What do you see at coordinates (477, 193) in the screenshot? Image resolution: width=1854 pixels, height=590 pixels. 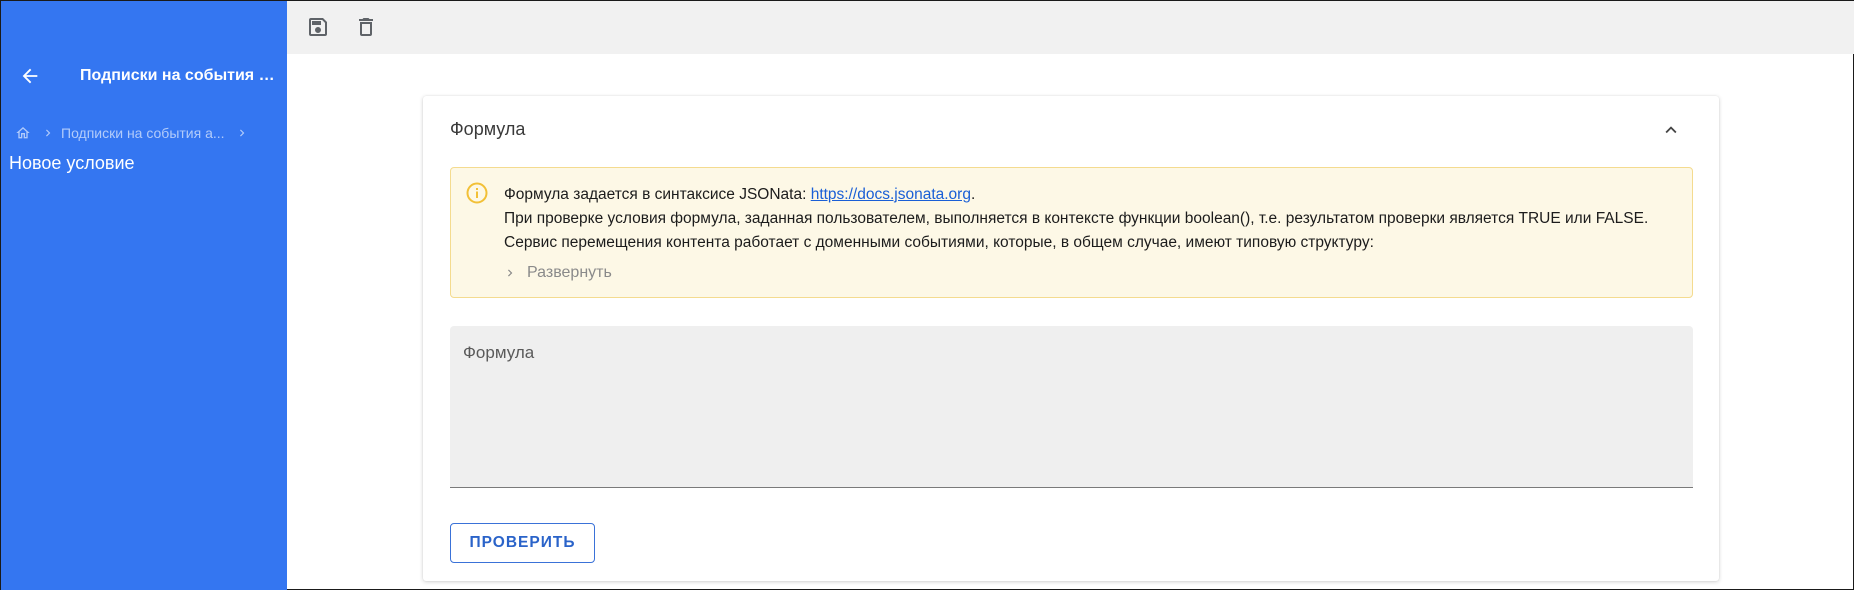 I see `info-icon` at bounding box center [477, 193].